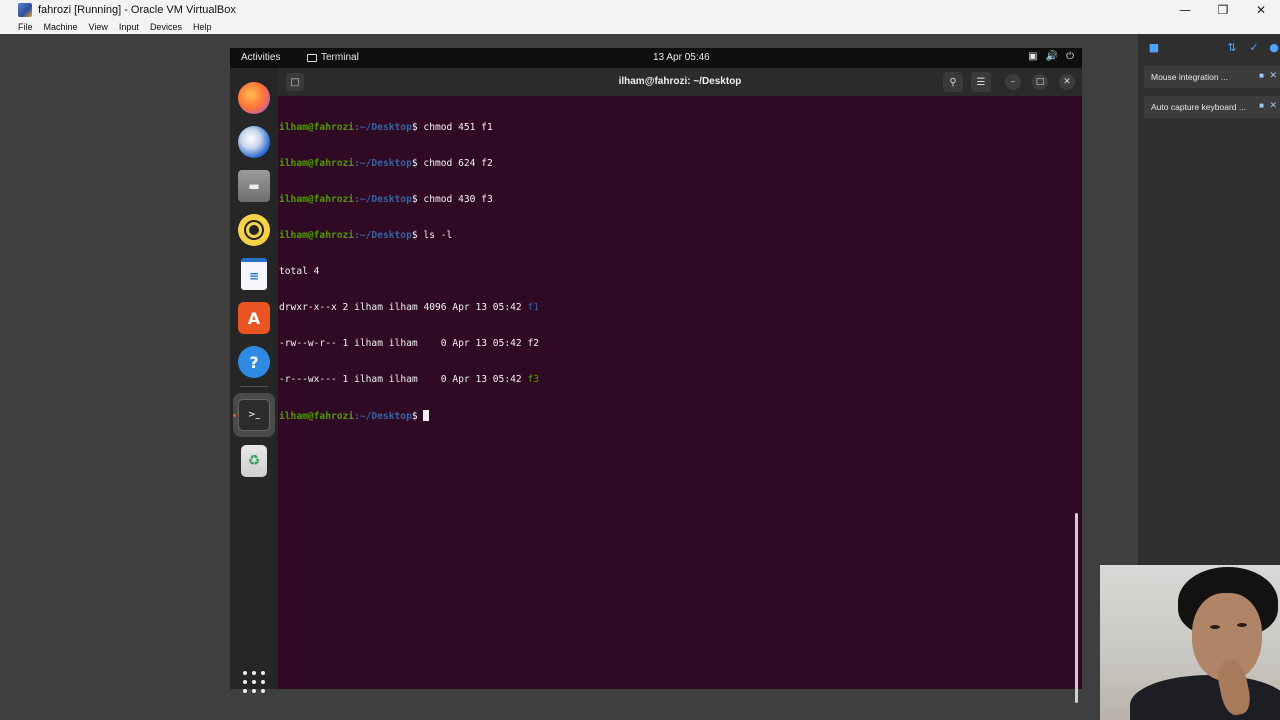 This screenshot has height=720, width=1280. I want to click on command-line: ilham@fahrozi:~/Desktop$ chmod 451 f1, so click(386, 127).